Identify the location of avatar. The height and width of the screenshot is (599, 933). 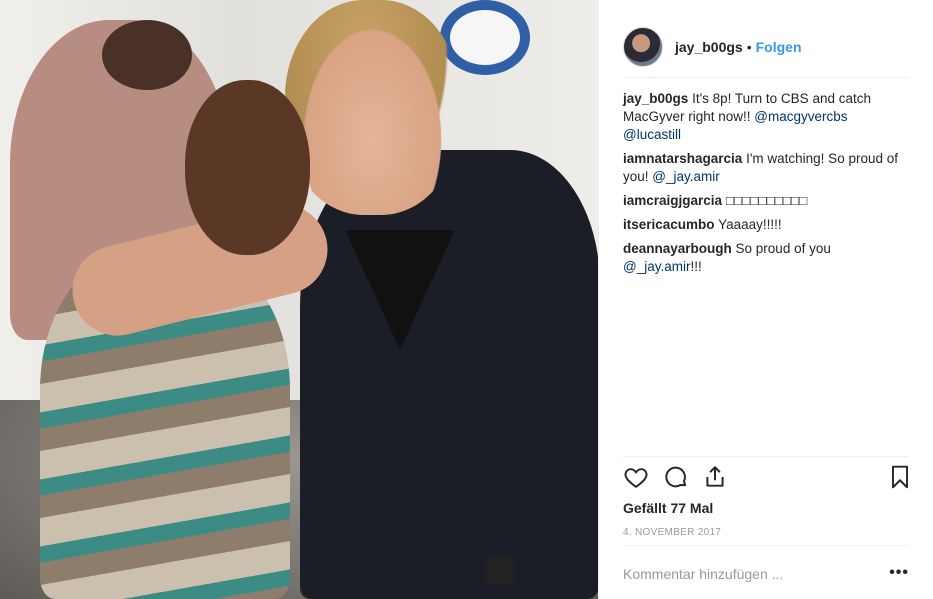
(643, 47).